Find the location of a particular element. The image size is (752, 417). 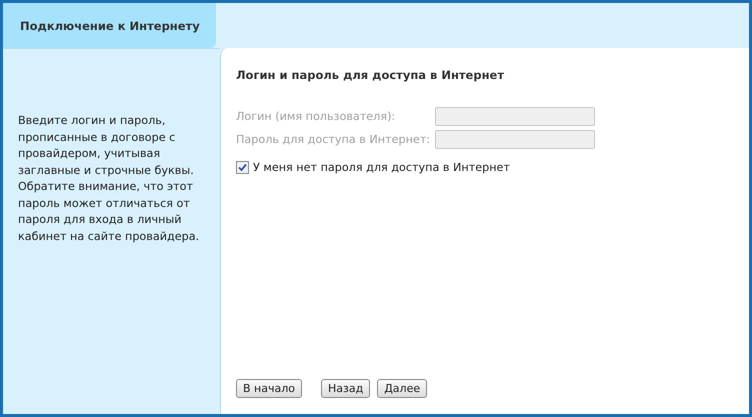

field-label: Пароль для доступа в Интернет: is located at coordinates (334, 139).